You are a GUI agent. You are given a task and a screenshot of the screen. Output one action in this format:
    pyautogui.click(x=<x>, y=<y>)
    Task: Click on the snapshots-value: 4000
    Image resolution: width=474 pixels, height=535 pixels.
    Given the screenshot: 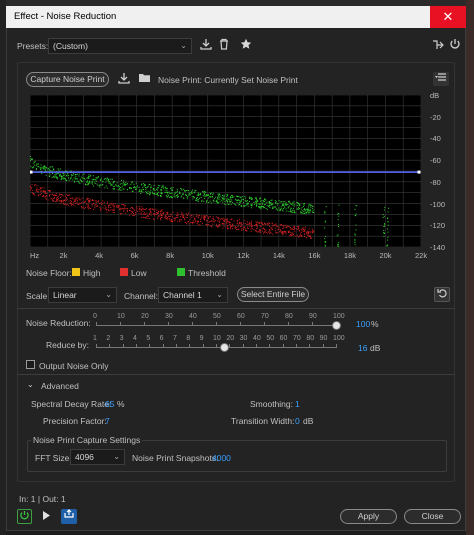 What is the action you would take?
    pyautogui.click(x=221, y=458)
    